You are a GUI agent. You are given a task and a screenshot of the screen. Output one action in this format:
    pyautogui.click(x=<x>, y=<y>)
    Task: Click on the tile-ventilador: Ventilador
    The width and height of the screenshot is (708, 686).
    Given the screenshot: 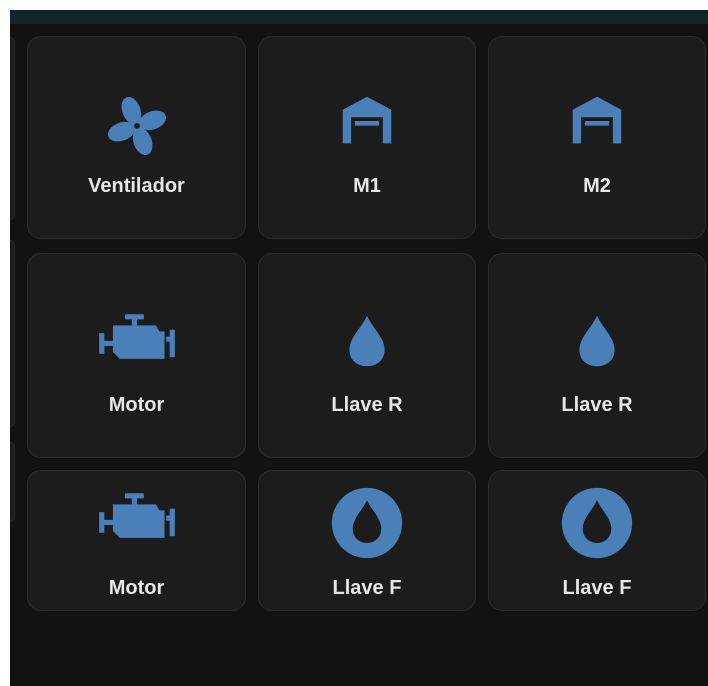 What is the action you would take?
    pyautogui.click(x=136, y=137)
    